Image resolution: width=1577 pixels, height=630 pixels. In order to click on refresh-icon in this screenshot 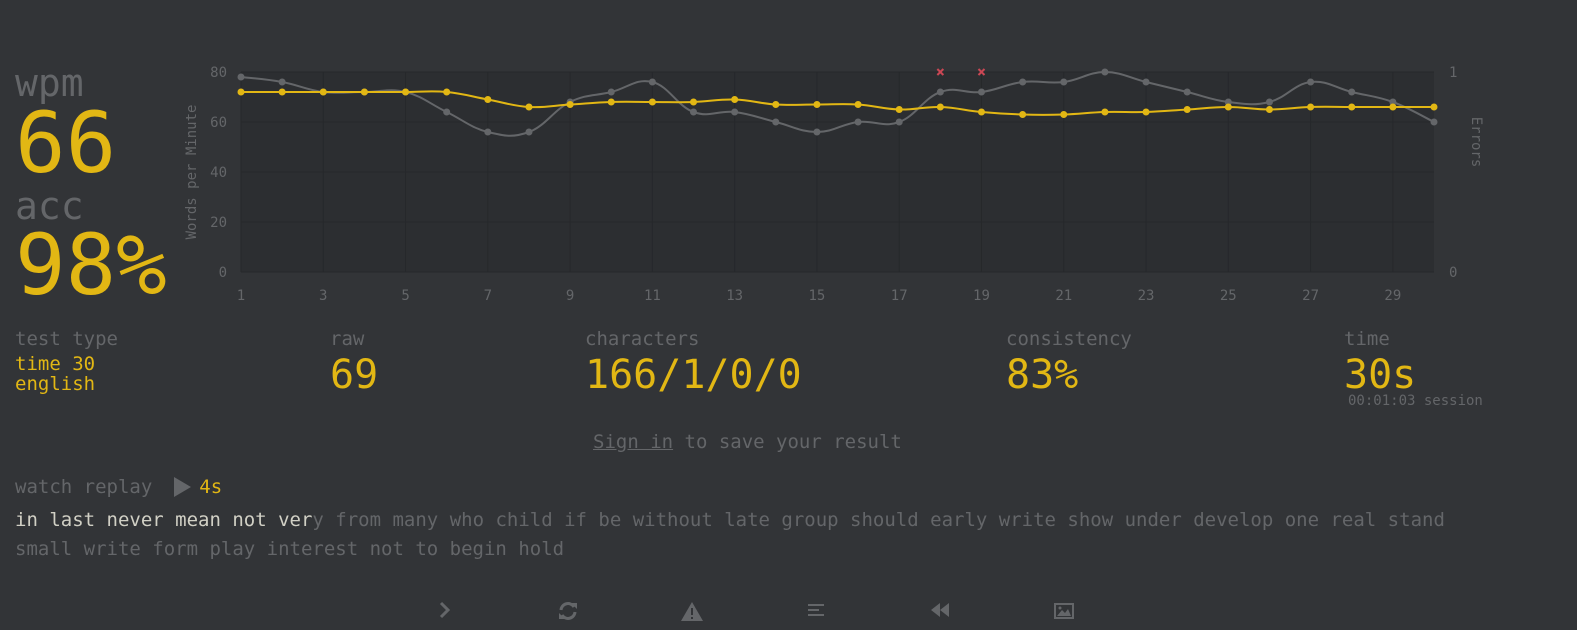, I will do `click(568, 611)`.